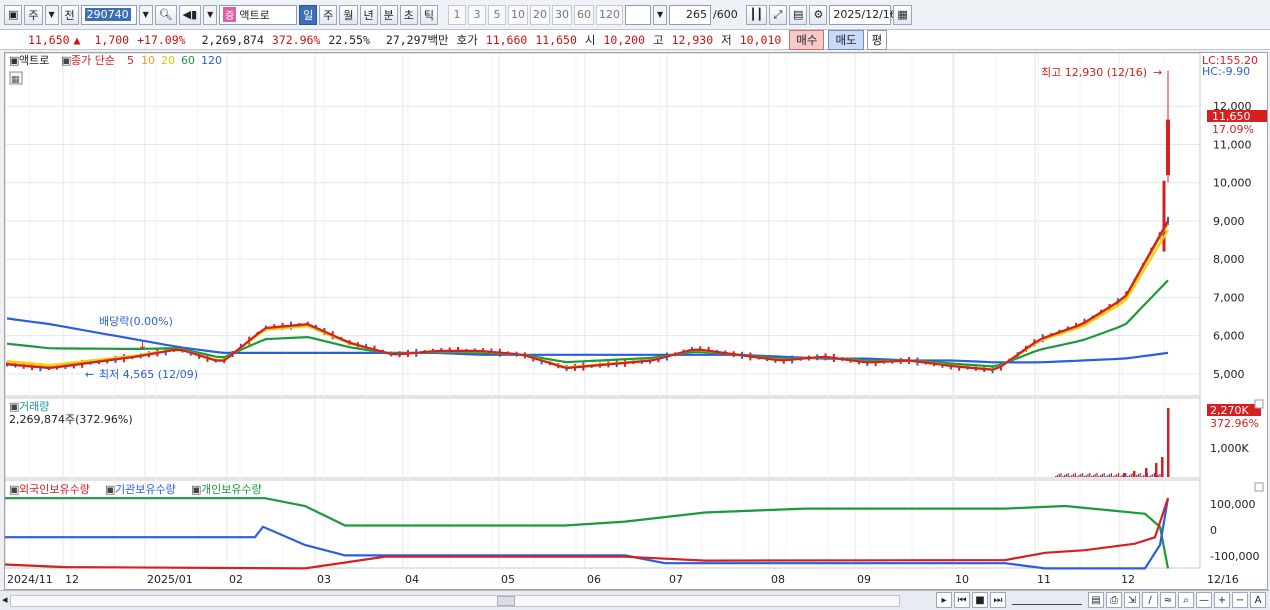  Describe the element at coordinates (962, 600) in the screenshot. I see `rewind-icon: ⏮` at that location.